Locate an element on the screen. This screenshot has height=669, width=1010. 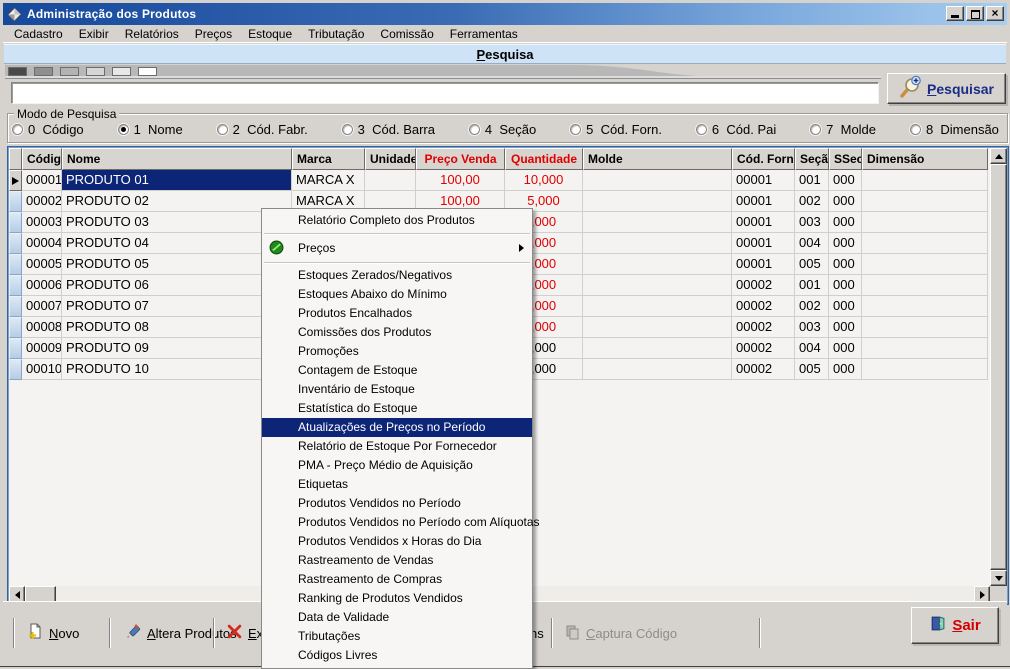
context-menu-item-estoques-abaixo-do-minimo: Estoques Abaixo do Mínimo is located at coordinates (397, 294).